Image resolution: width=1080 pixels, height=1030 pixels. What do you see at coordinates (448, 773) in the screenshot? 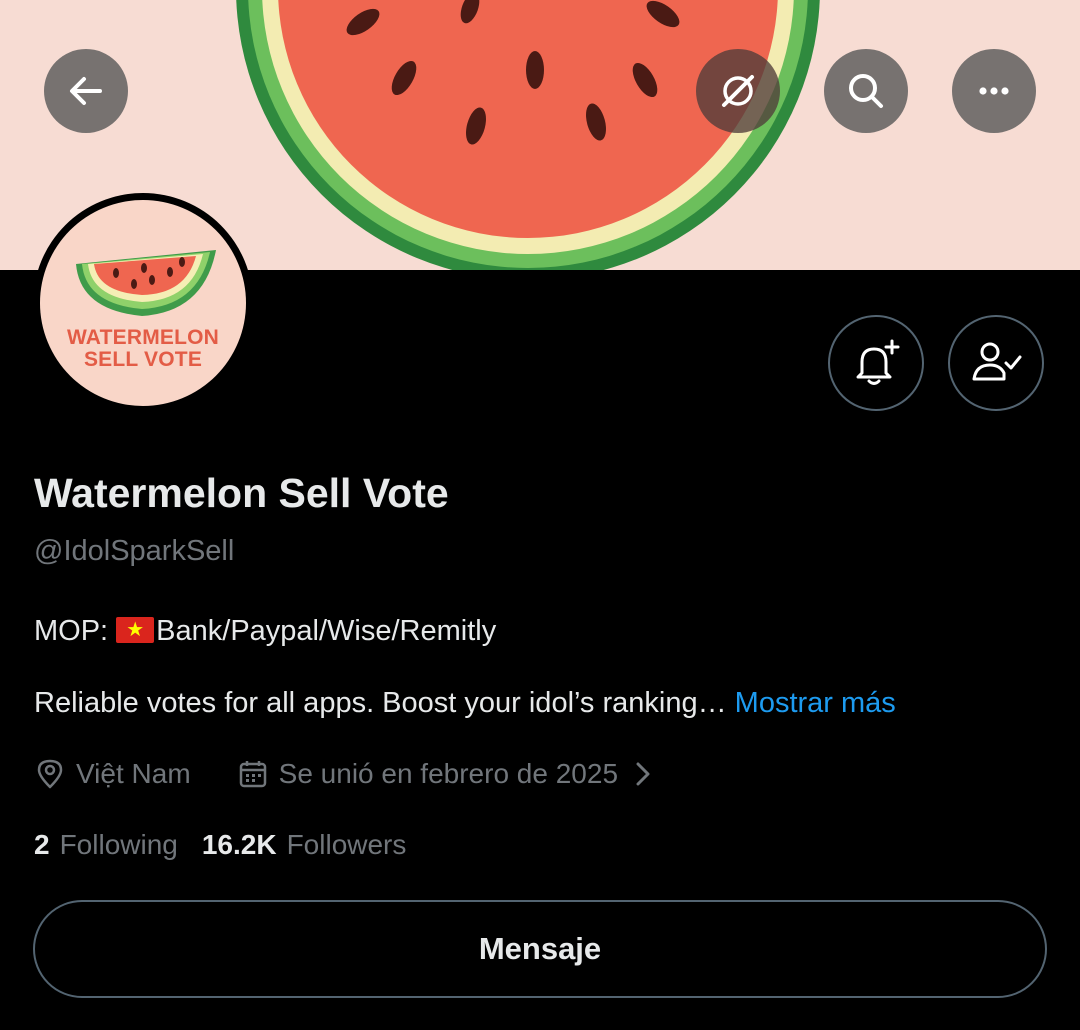
I see `join-date-text: Se unió en febrero de 2025` at bounding box center [448, 773].